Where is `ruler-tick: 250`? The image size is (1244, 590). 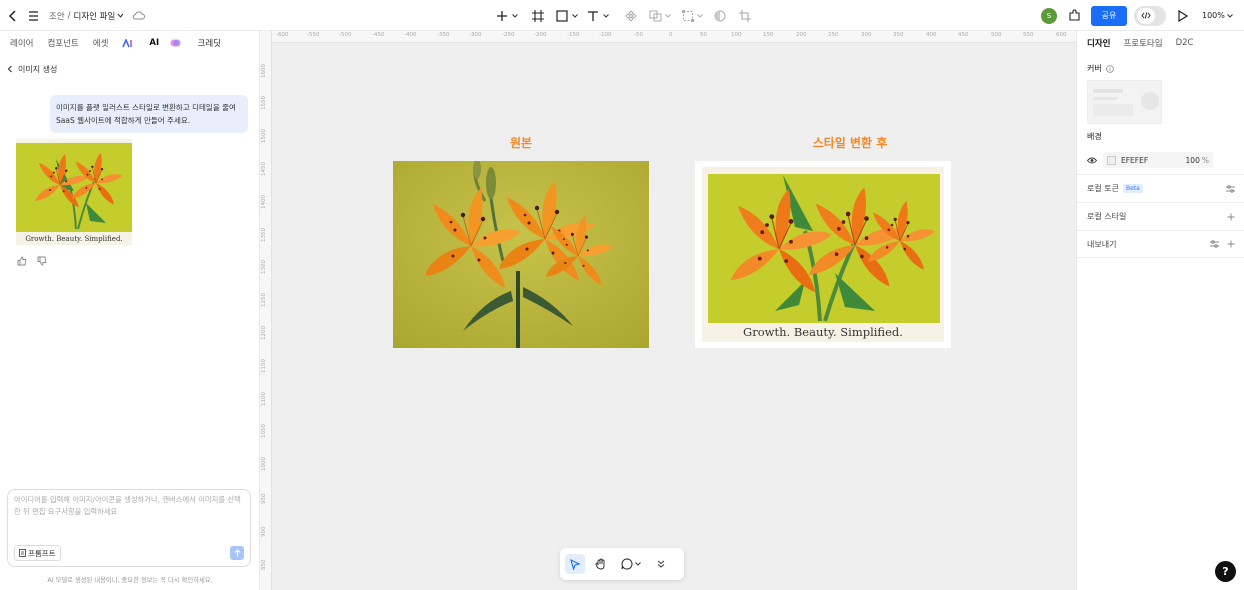
ruler-tick: 250 is located at coordinates (833, 35).